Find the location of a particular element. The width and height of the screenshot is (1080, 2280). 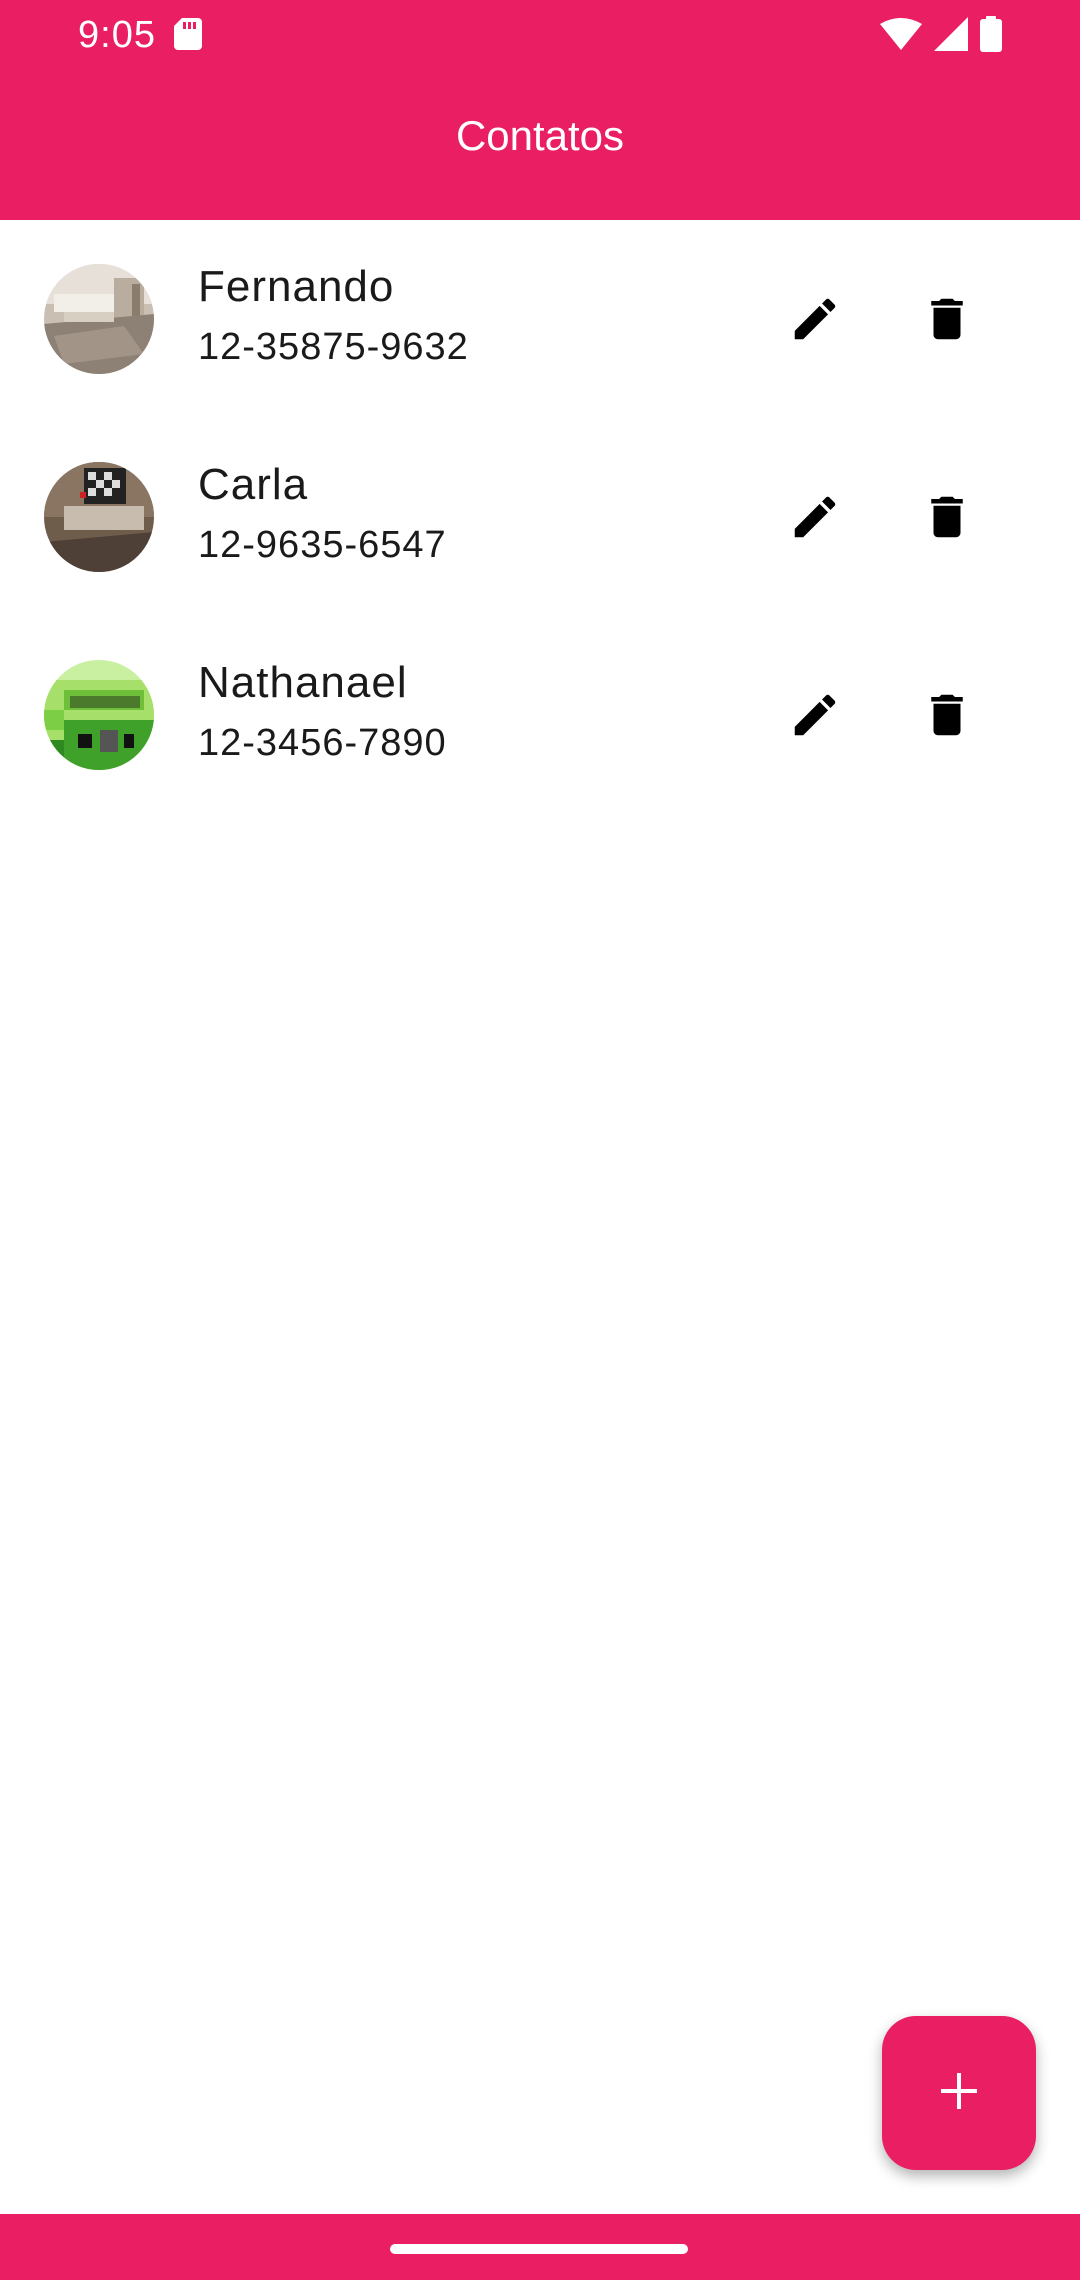

plus-icon is located at coordinates (959, 2093).